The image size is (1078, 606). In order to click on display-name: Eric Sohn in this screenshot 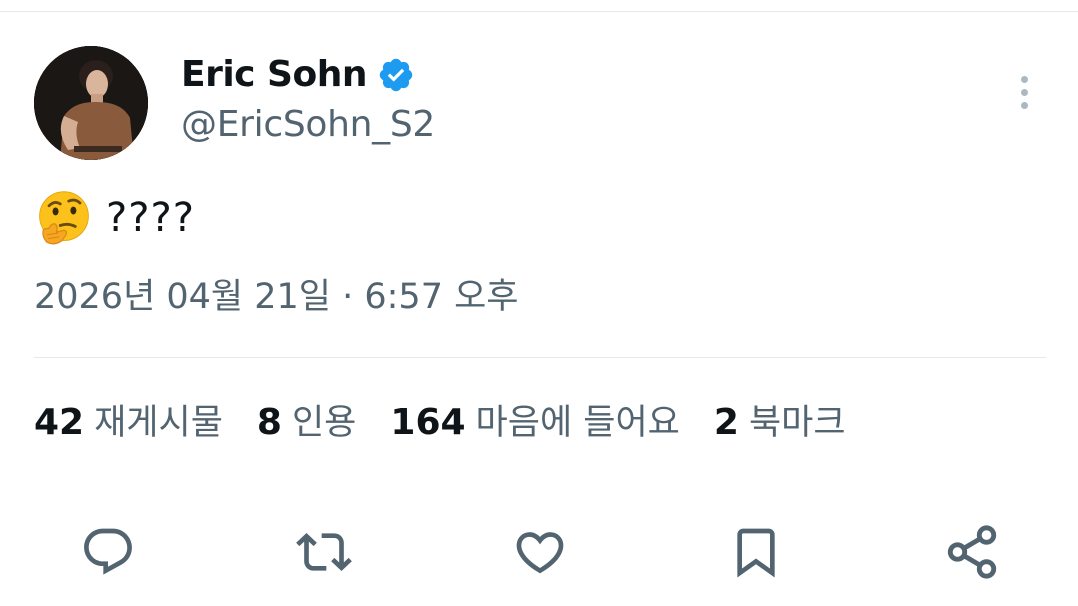, I will do `click(298, 75)`.